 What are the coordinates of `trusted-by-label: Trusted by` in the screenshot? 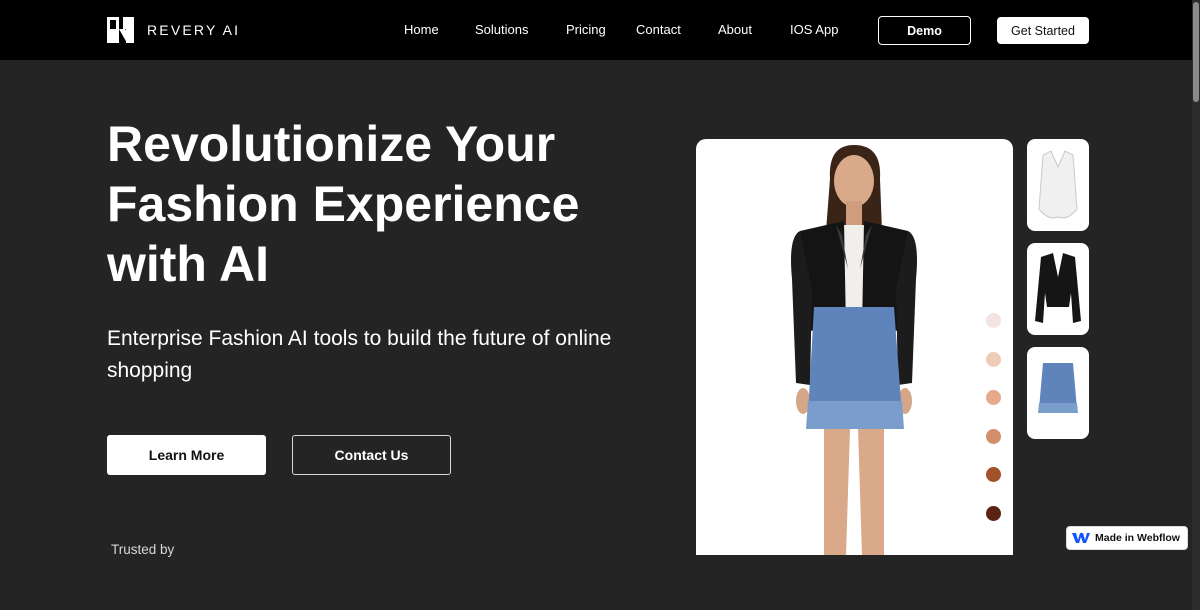 It's located at (143, 549).